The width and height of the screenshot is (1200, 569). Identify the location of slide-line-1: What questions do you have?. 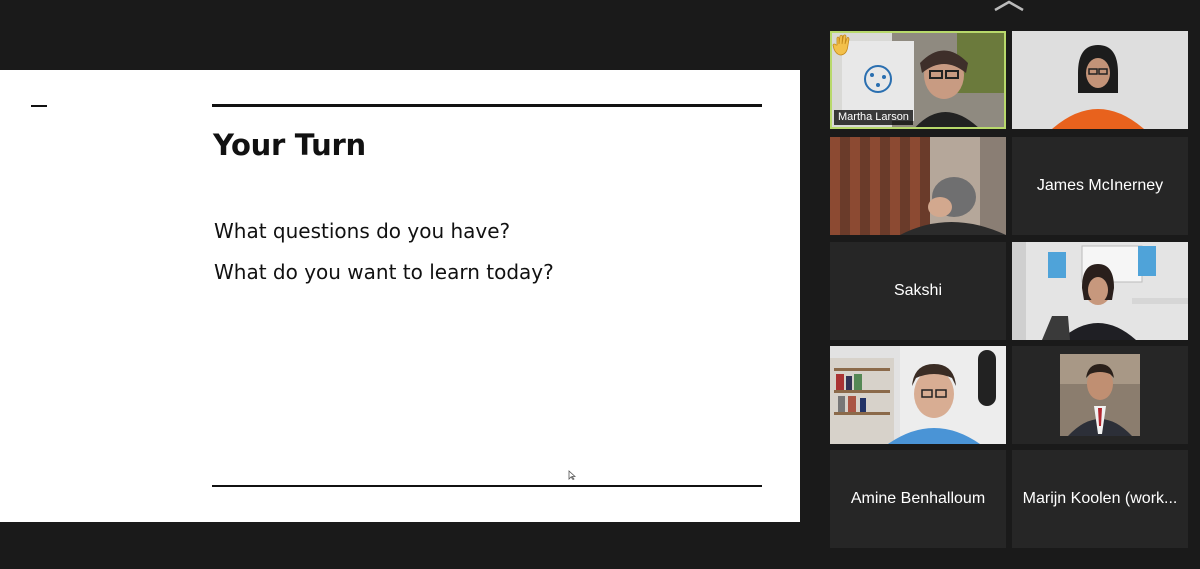
(362, 231).